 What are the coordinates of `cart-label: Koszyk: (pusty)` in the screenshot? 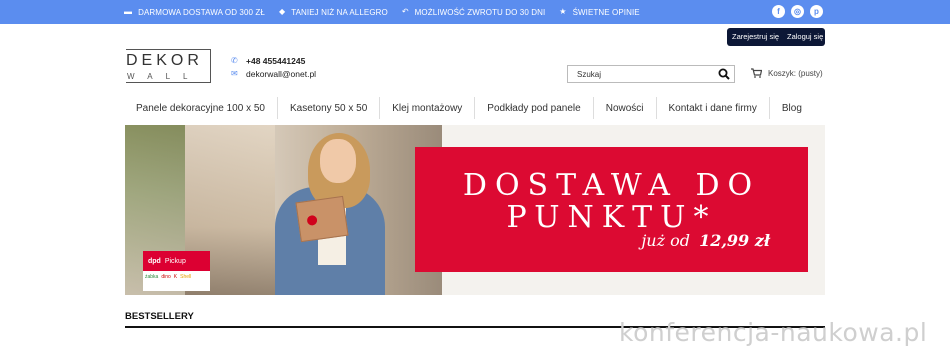 It's located at (795, 73).